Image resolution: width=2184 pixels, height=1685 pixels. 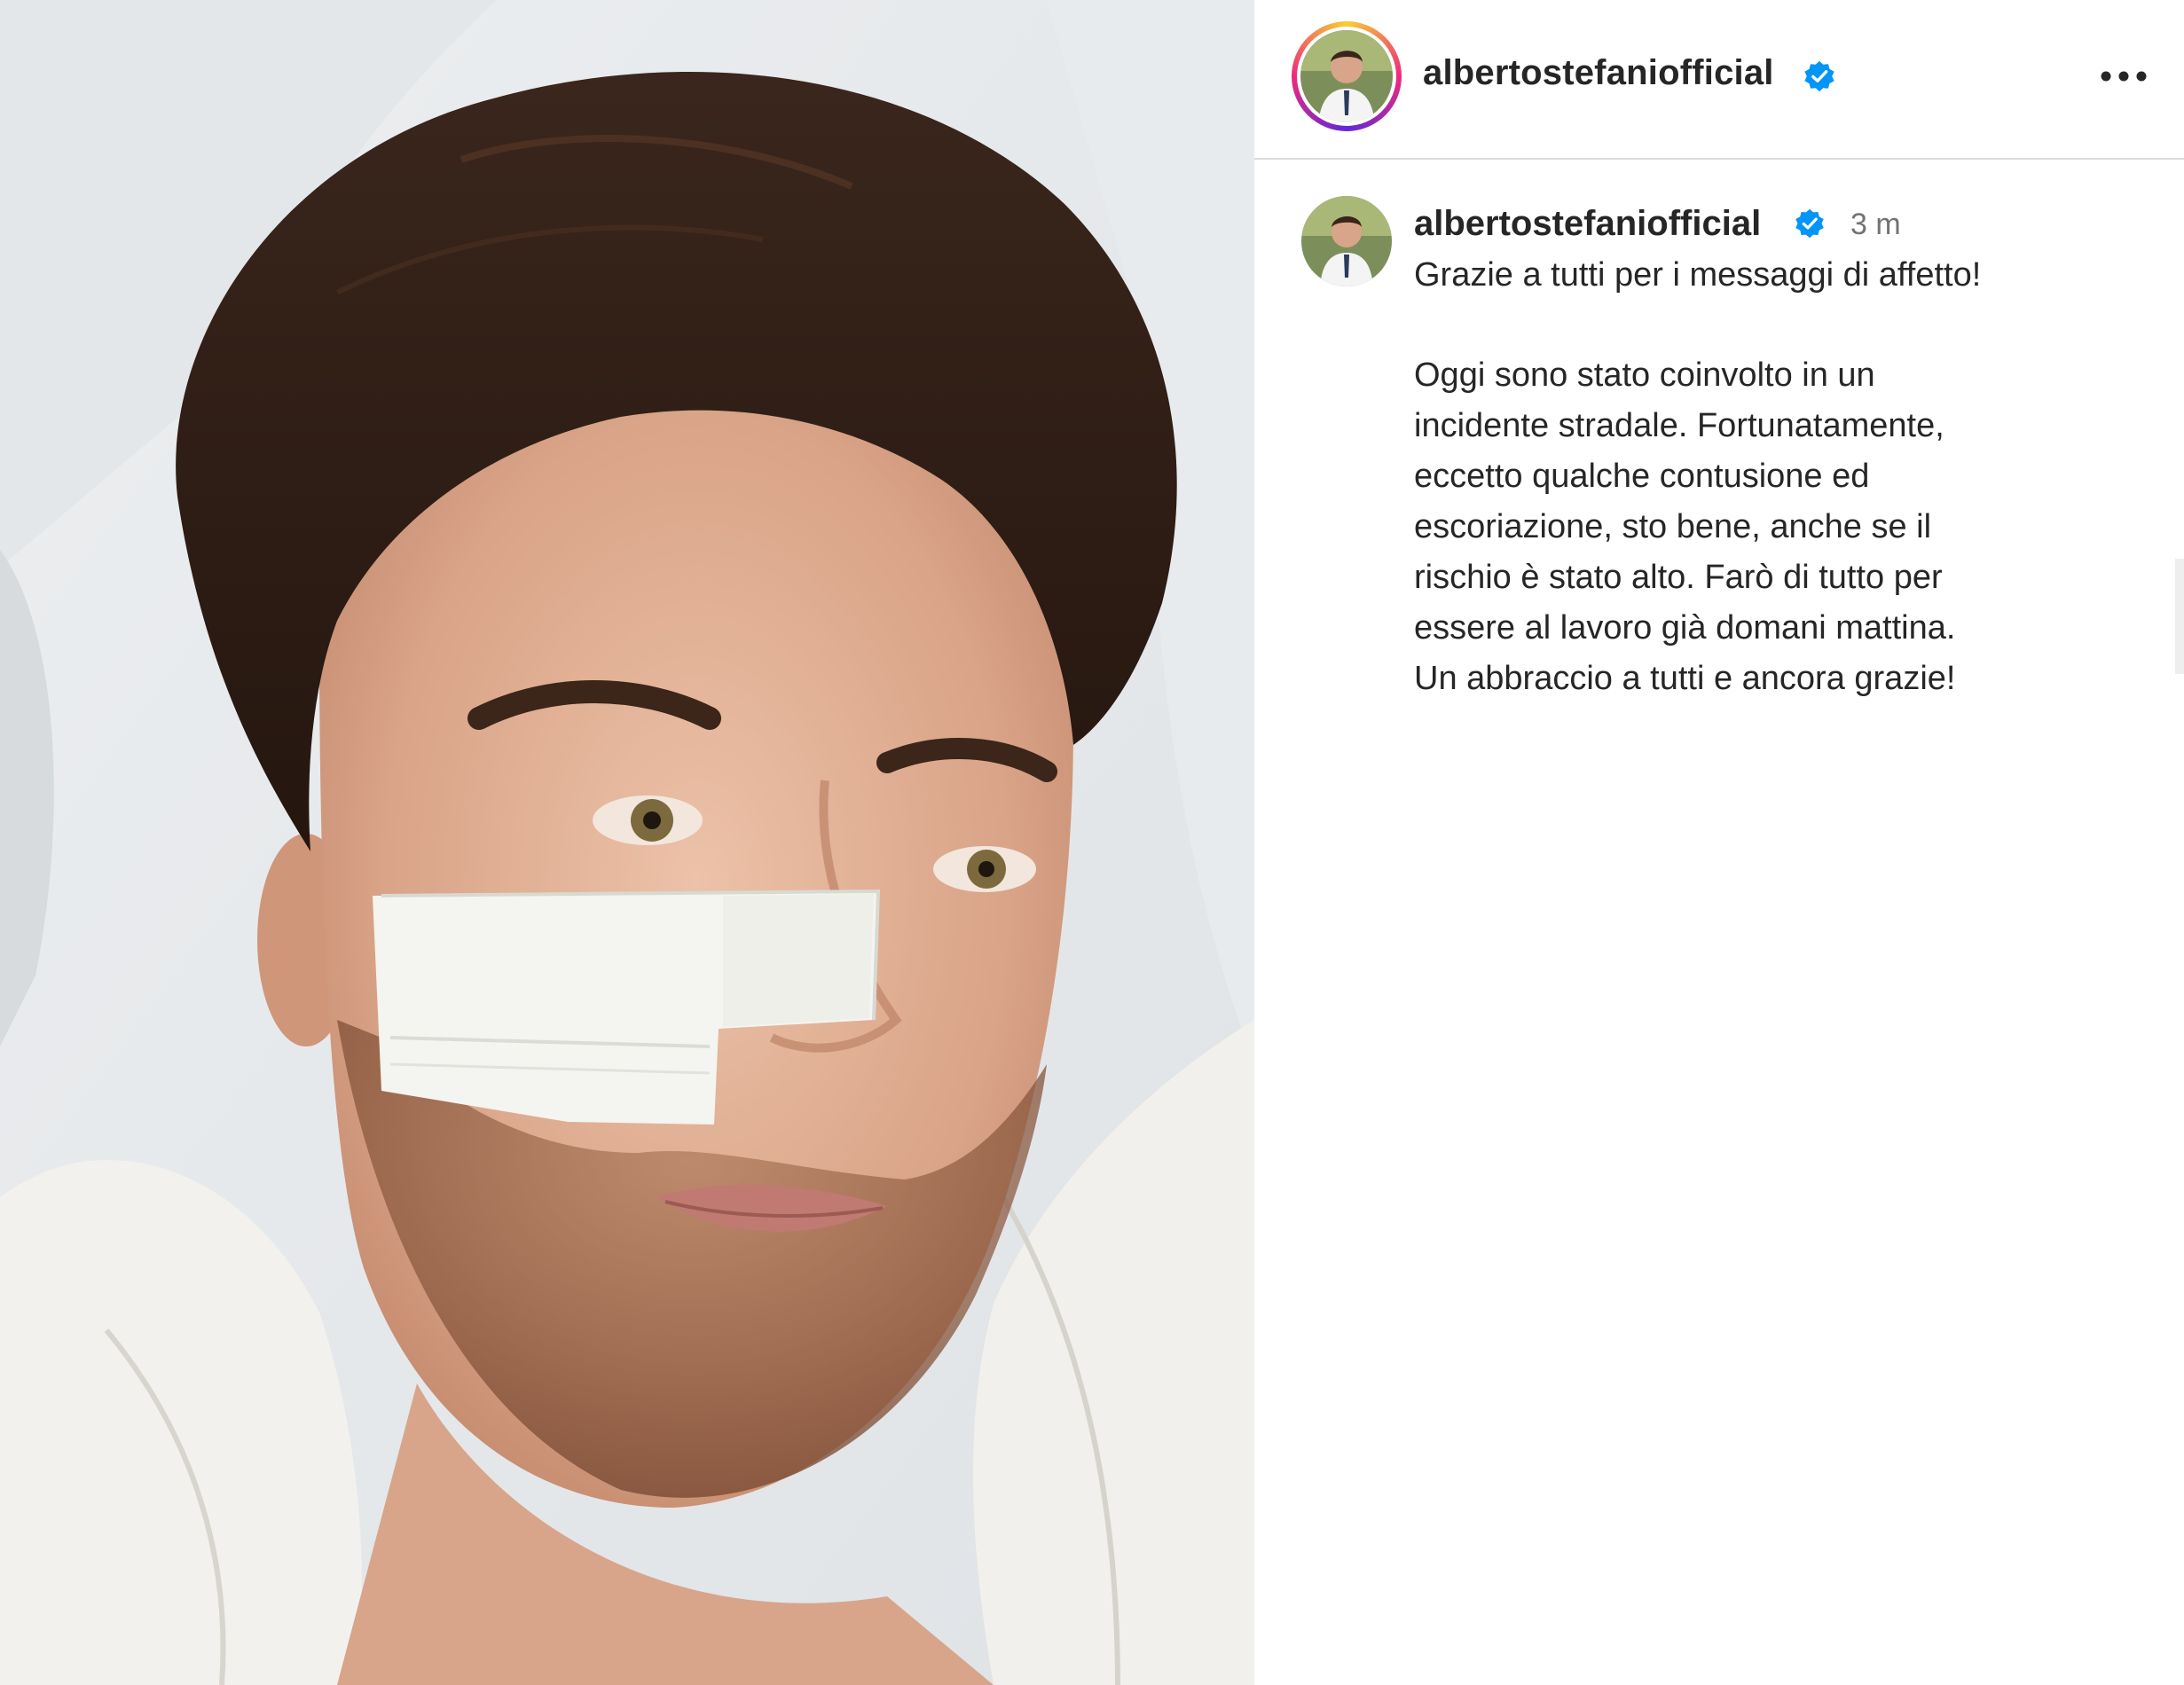 I want to click on caption-line: escoriazione, sto bene, anche se il, so click(x=1673, y=526).